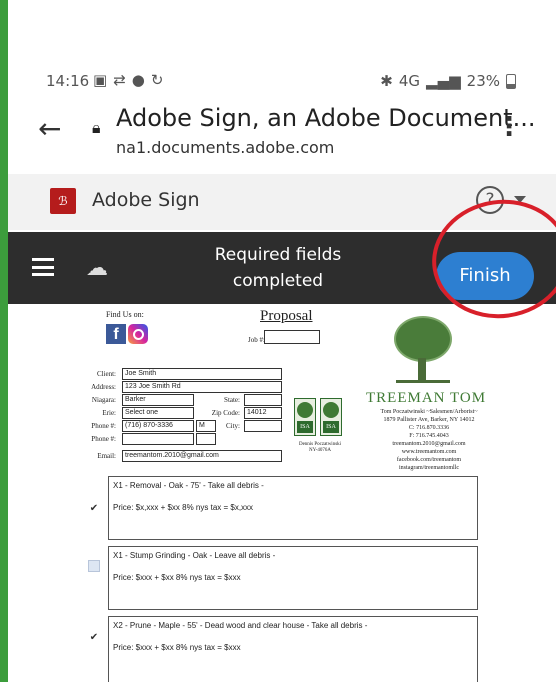 This screenshot has height=682, width=556. What do you see at coordinates (429, 460) in the screenshot?
I see `info-line: facebook.com/treemantom` at bounding box center [429, 460].